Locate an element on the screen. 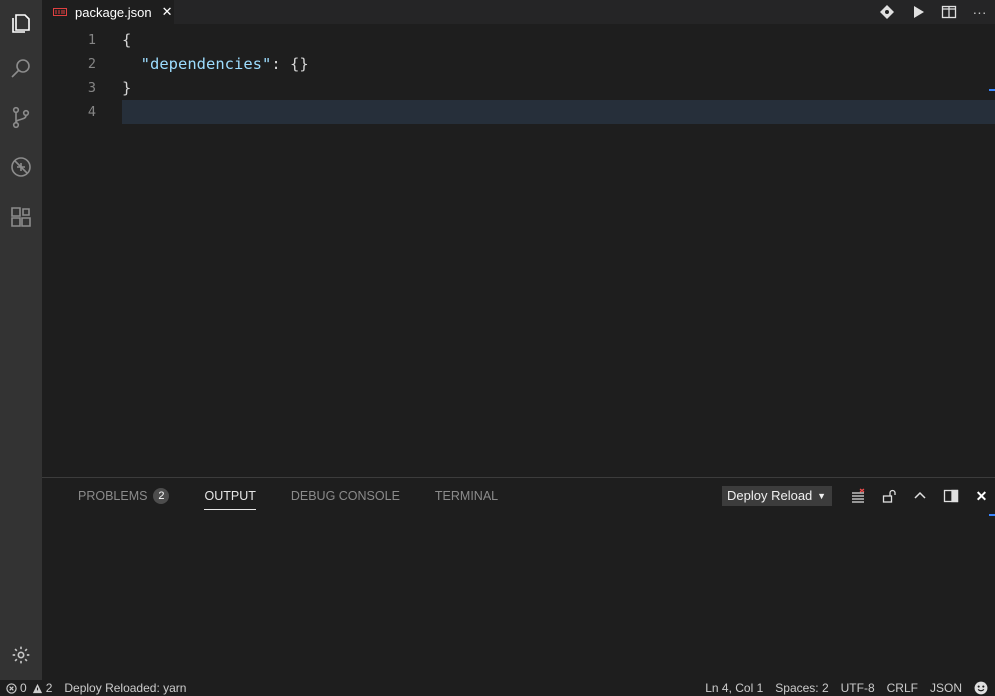 The height and width of the screenshot is (696, 995). problems-count-badge: 2 is located at coordinates (161, 496).